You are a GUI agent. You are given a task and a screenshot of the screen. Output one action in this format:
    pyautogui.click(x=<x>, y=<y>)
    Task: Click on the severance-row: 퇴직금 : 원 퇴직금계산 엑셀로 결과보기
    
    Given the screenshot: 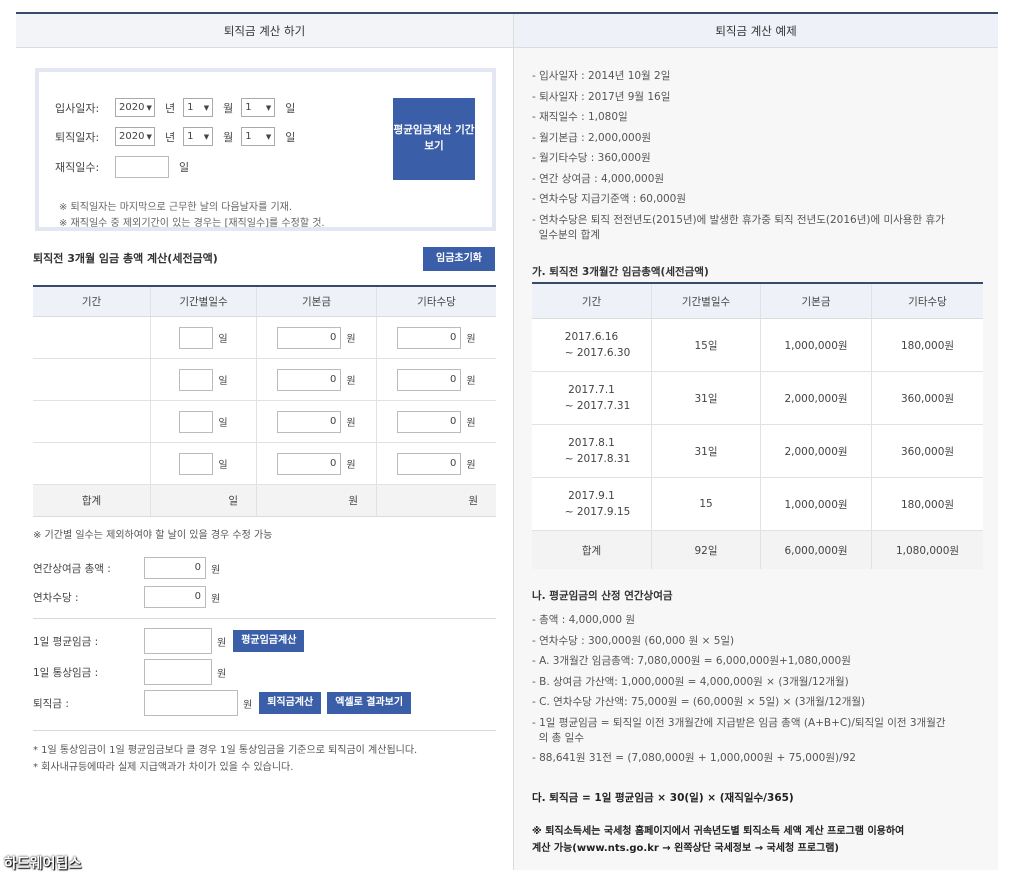 What is the action you would take?
    pyautogui.click(x=222, y=703)
    